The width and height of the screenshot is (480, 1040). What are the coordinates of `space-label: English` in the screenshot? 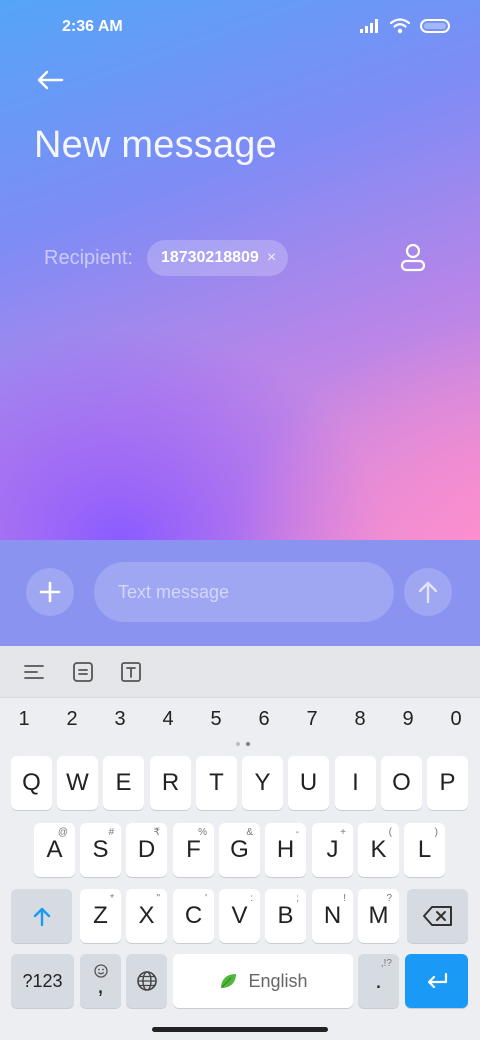 It's located at (278, 980).